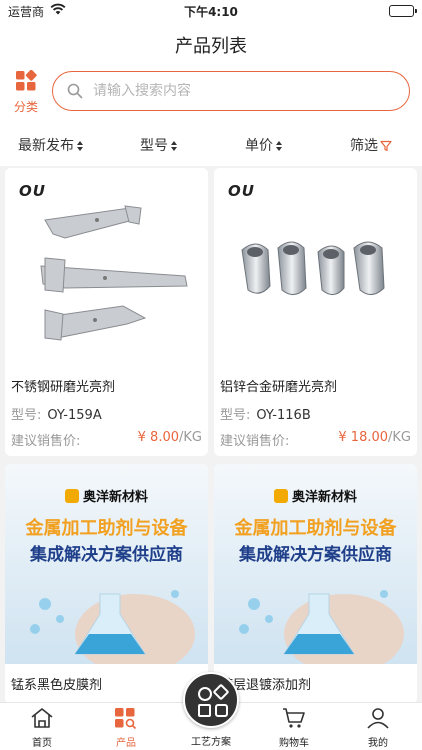 This screenshot has width=422, height=750. I want to click on tab-solutions-button, so click(211, 700).